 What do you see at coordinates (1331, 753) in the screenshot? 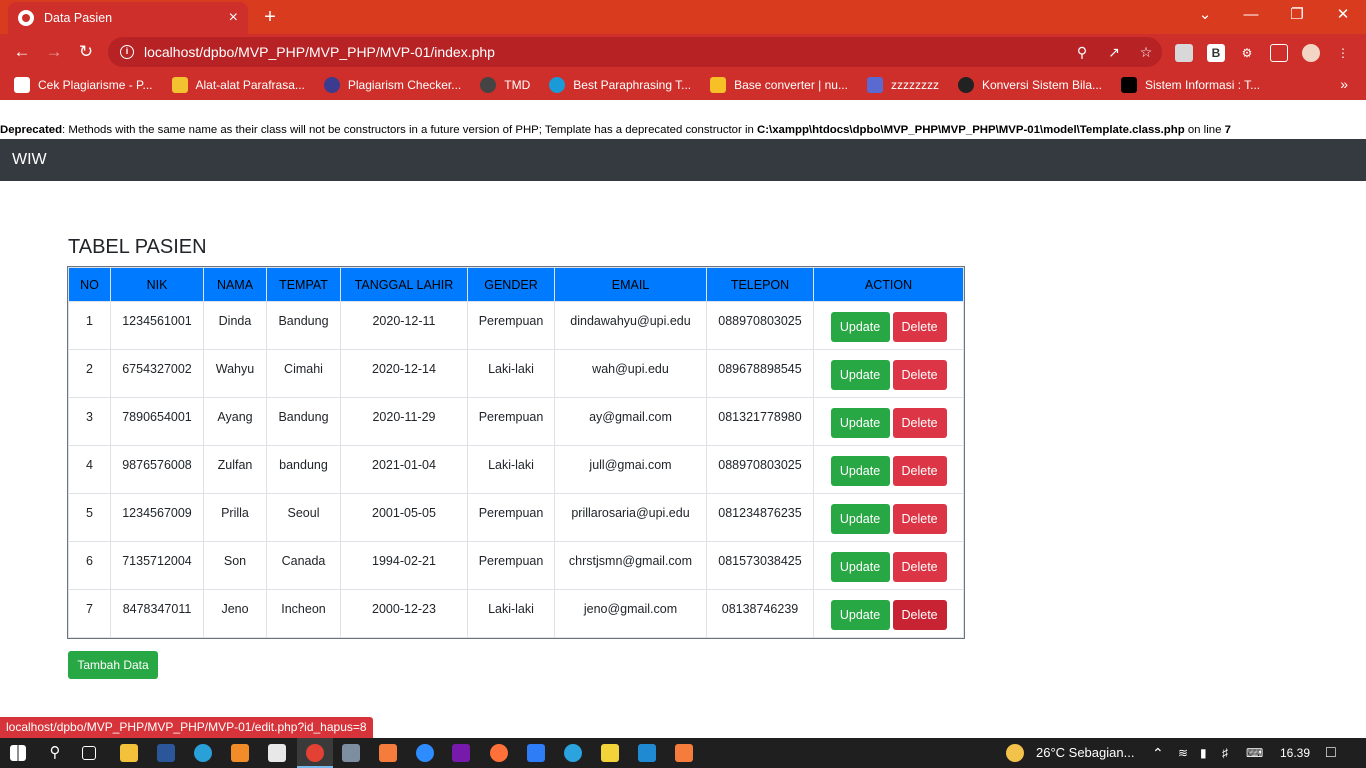
I see `notification-icon: □` at bounding box center [1331, 753].